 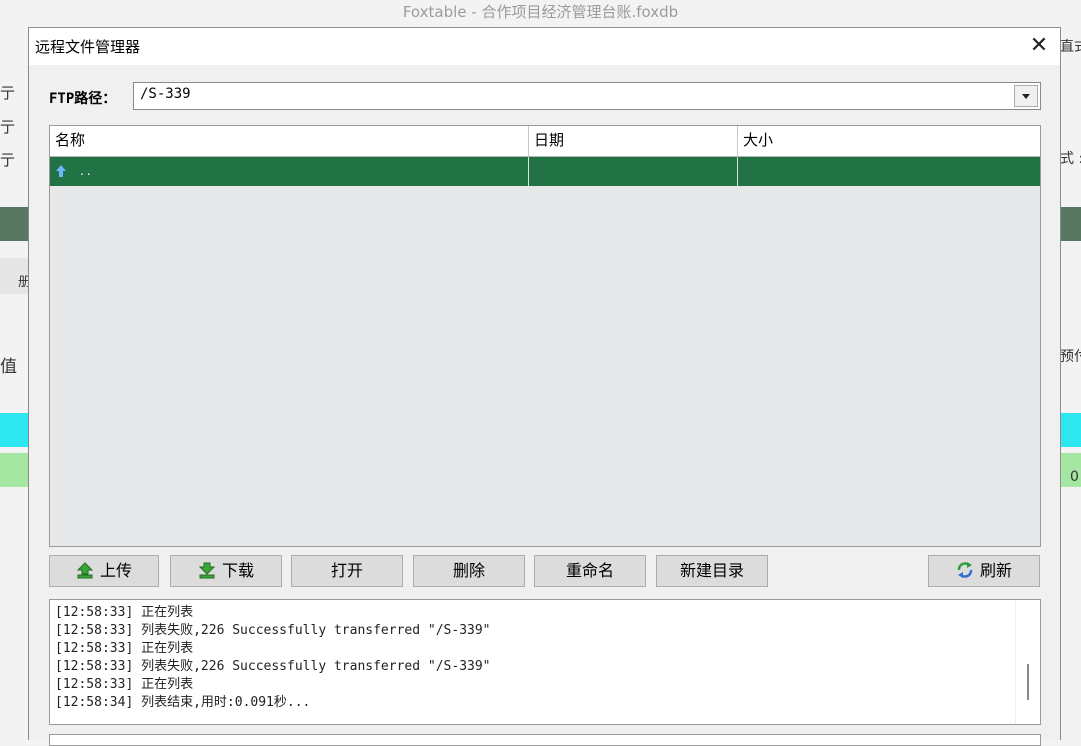 I want to click on download-button: 下载, so click(x=226, y=571).